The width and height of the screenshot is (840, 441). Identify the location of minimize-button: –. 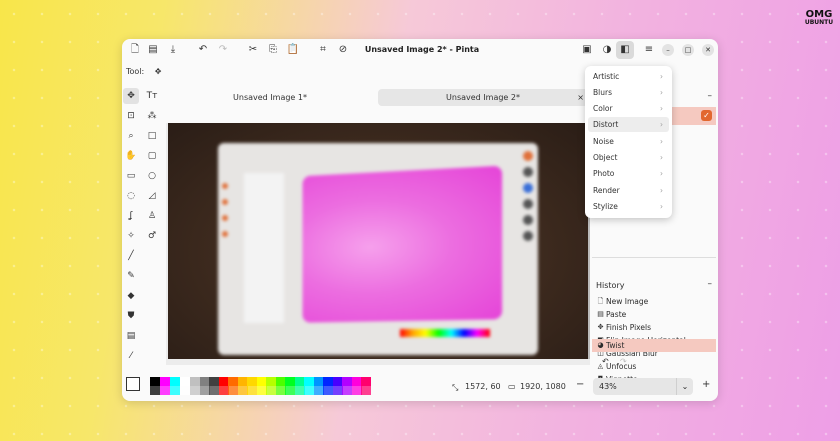
(668, 50).